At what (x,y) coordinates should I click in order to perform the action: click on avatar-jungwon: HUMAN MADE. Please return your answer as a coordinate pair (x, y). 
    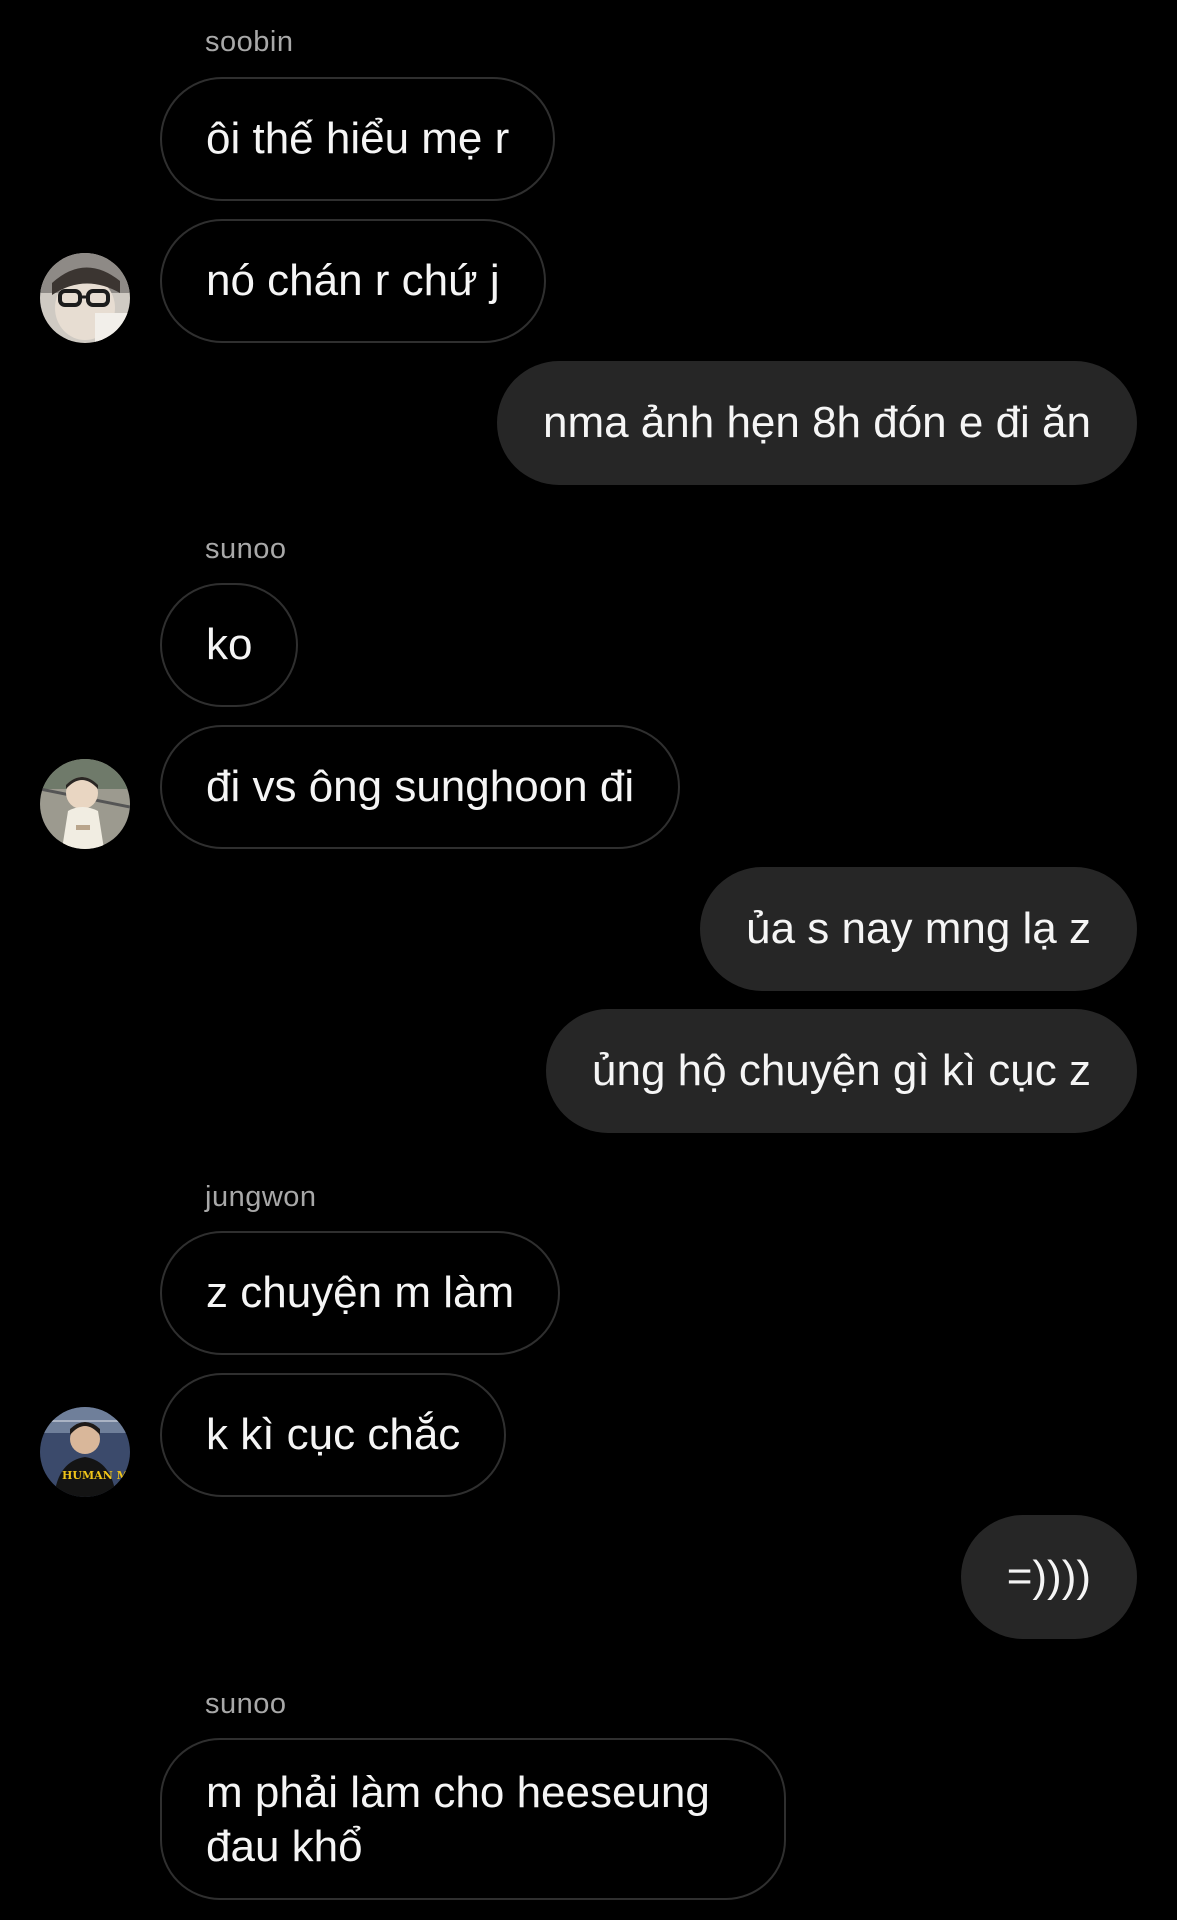
    Looking at the image, I should click on (85, 1452).